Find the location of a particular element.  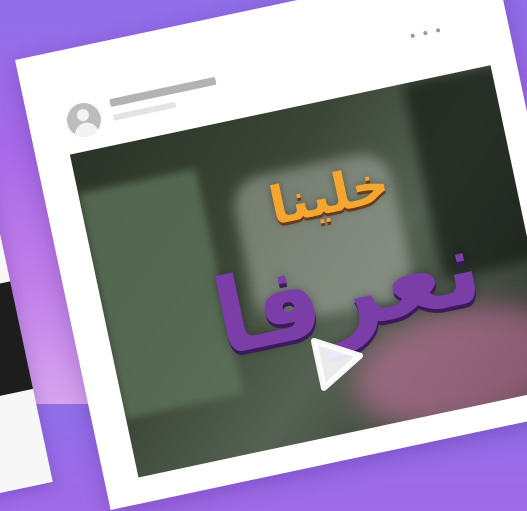

more-horizontal-icon is located at coordinates (425, 33).